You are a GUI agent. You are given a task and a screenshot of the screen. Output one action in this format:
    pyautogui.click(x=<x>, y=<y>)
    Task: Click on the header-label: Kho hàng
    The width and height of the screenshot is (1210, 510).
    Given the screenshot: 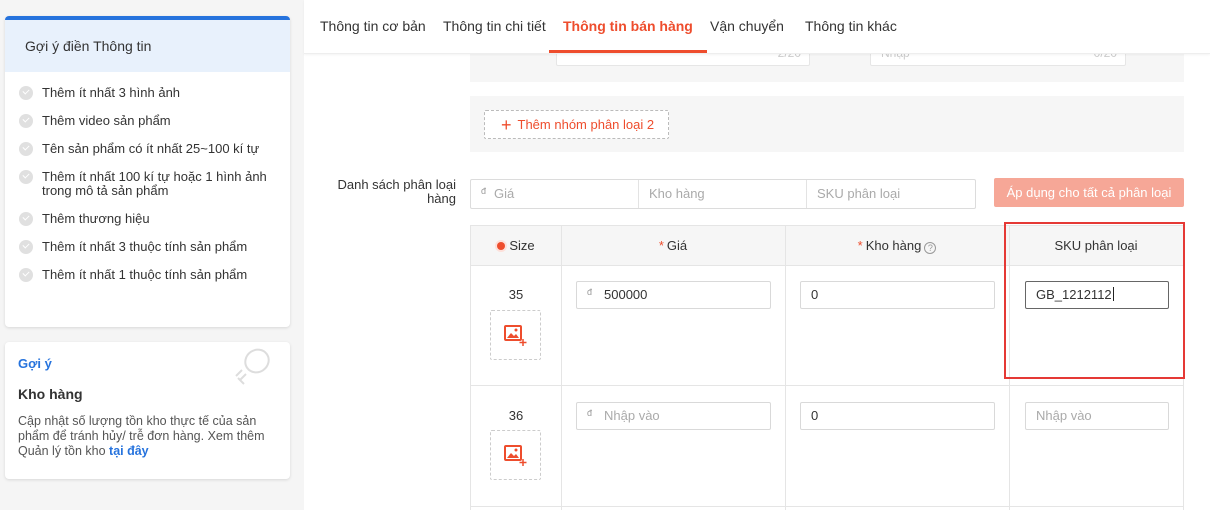 What is the action you would take?
    pyautogui.click(x=893, y=245)
    